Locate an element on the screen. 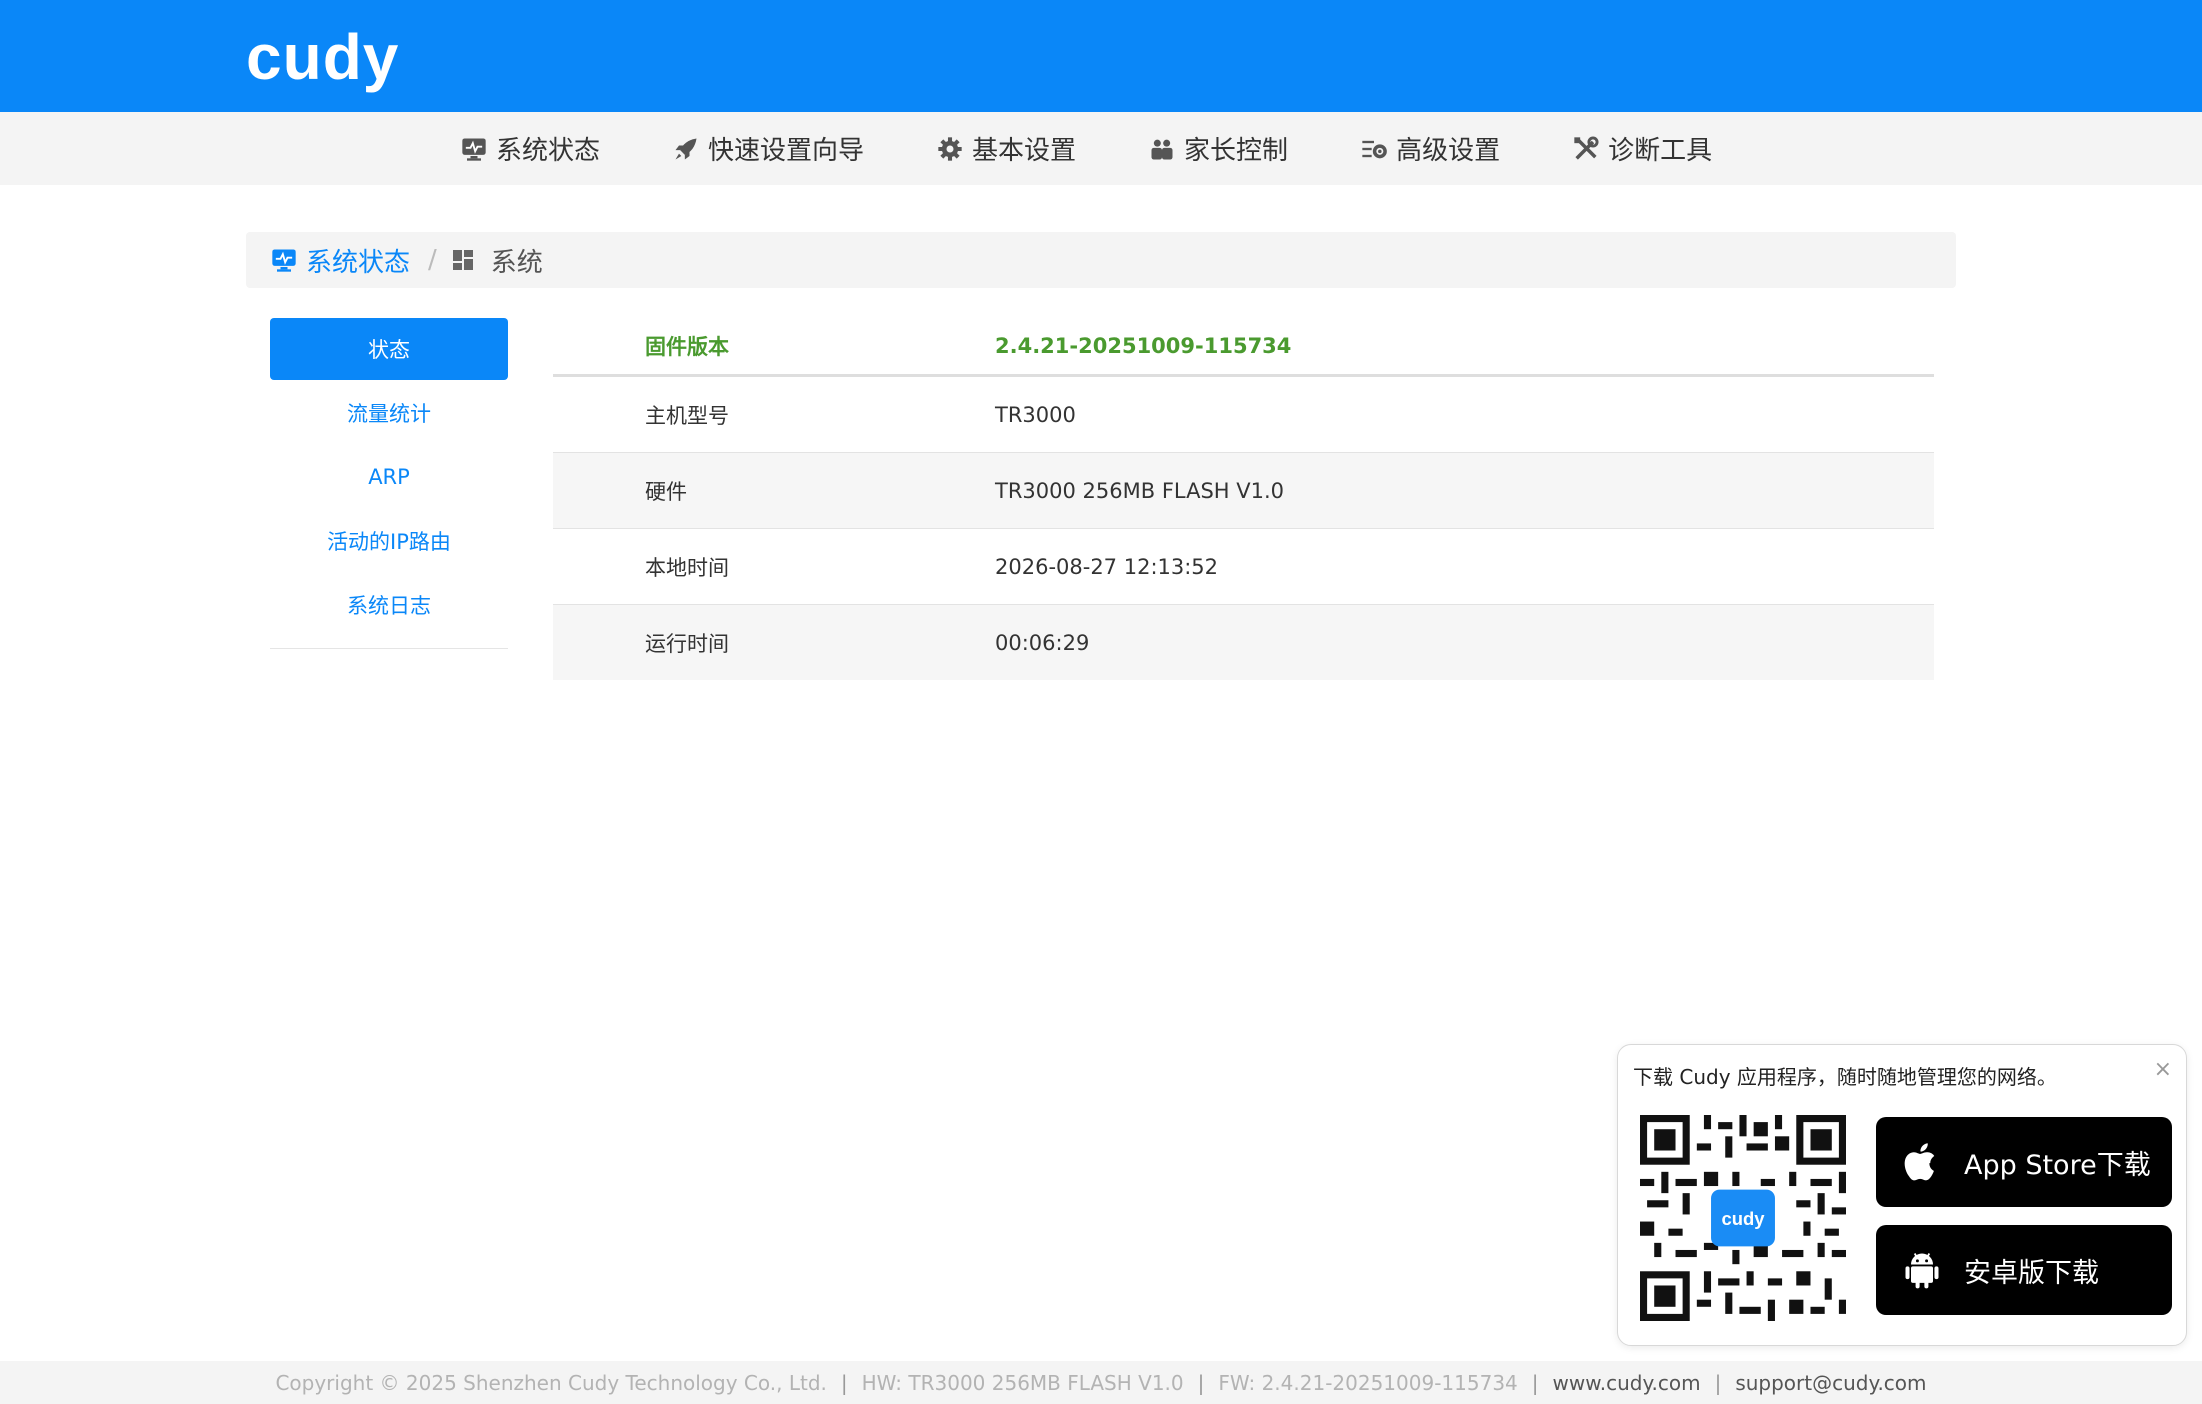 This screenshot has height=1404, width=2202. menu-item-status: 系统状态 is located at coordinates (530, 148).